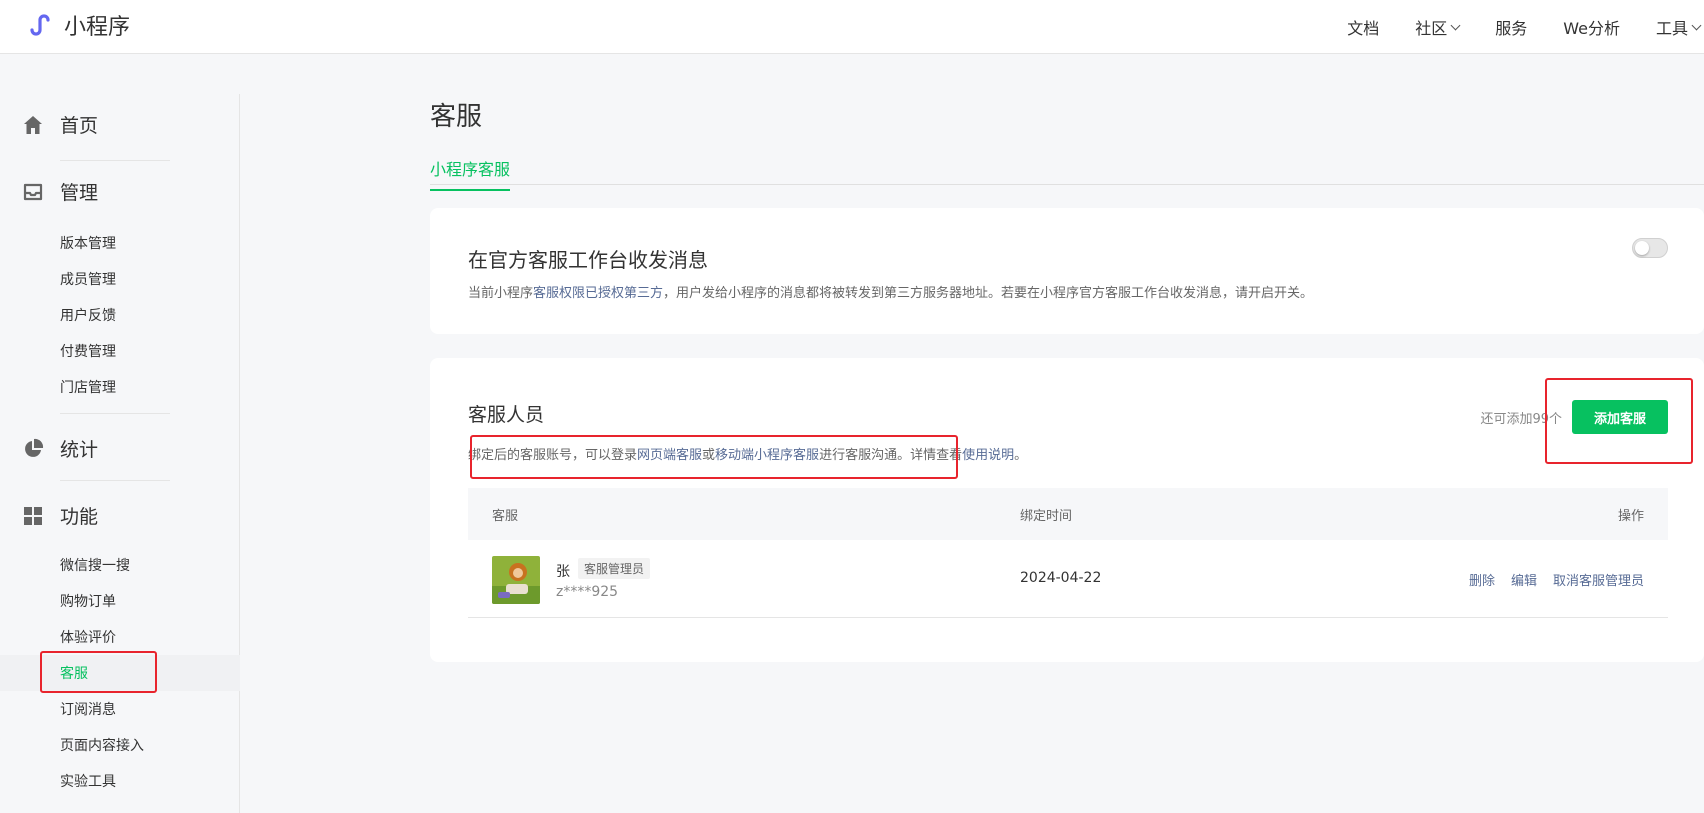 Image resolution: width=1704 pixels, height=813 pixels. I want to click on desc-text: 。, so click(1021, 455).